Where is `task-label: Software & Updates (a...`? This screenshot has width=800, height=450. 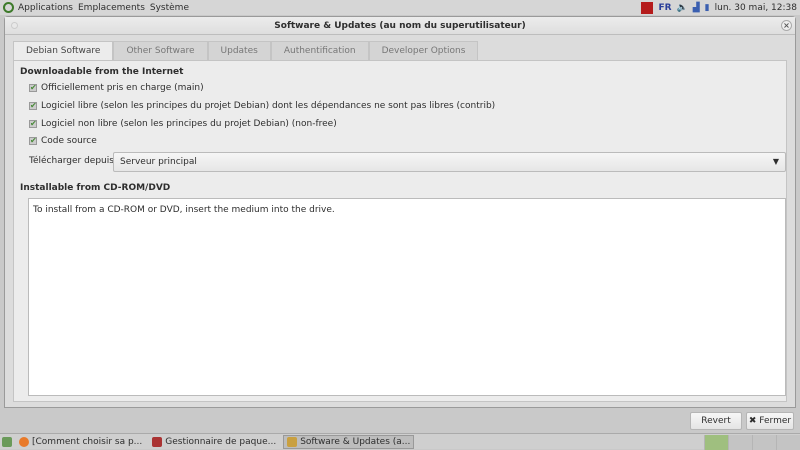
task-label: Software & Updates (a... is located at coordinates (355, 441).